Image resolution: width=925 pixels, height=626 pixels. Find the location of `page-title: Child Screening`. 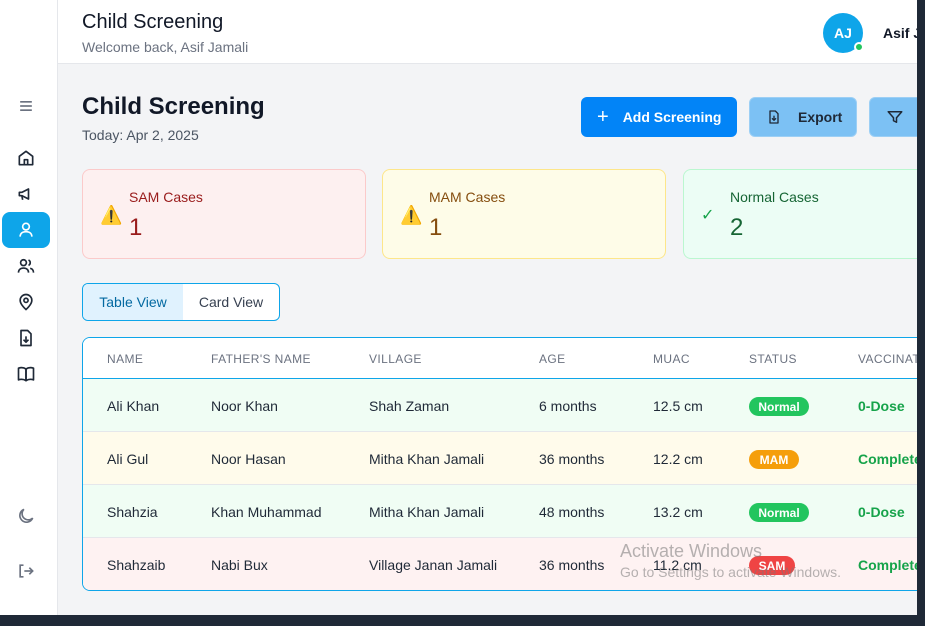

page-title: Child Screening is located at coordinates (173, 106).